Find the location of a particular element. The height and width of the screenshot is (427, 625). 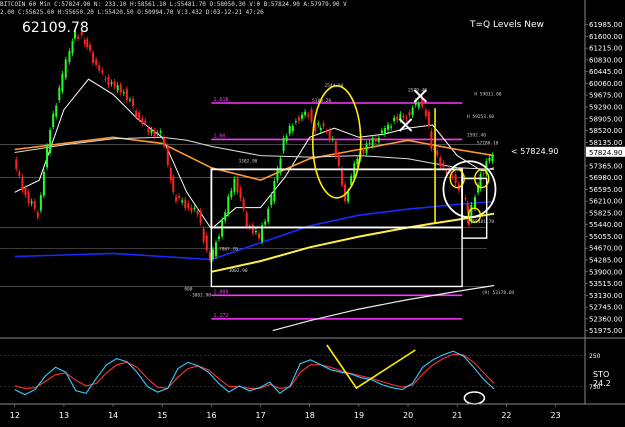

x-tick-label: 12 is located at coordinates (15, 415).